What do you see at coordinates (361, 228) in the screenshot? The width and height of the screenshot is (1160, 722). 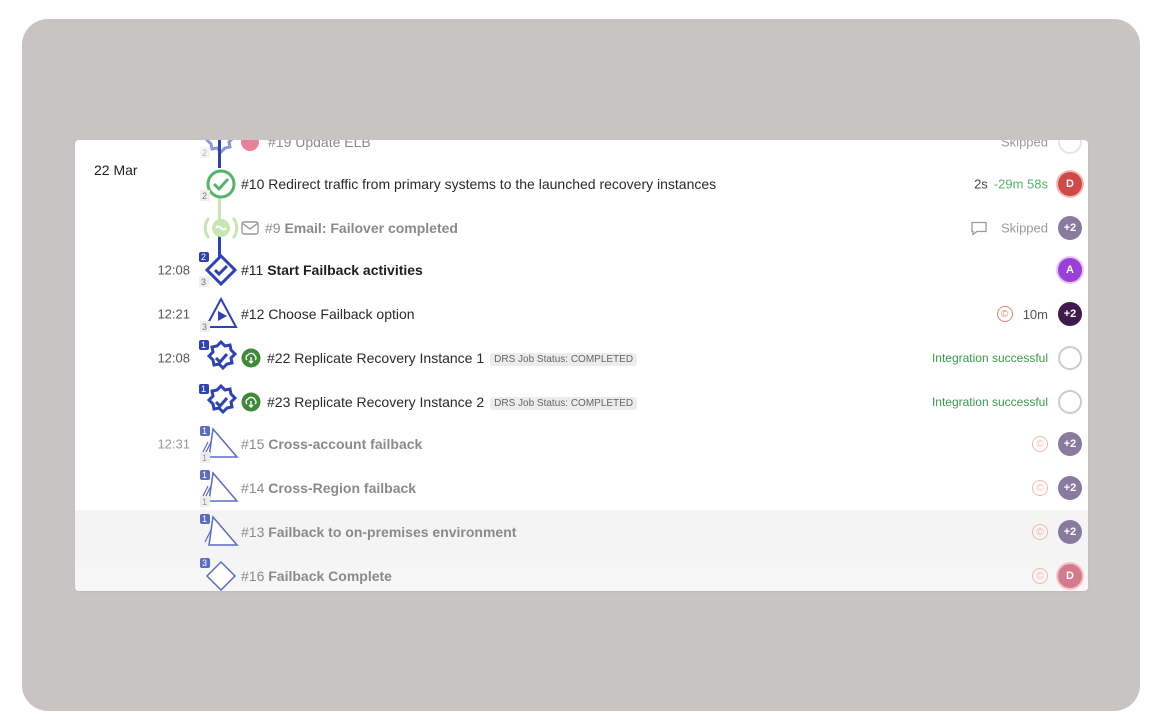 I see `step-title: #9 Email: Failover completed` at bounding box center [361, 228].